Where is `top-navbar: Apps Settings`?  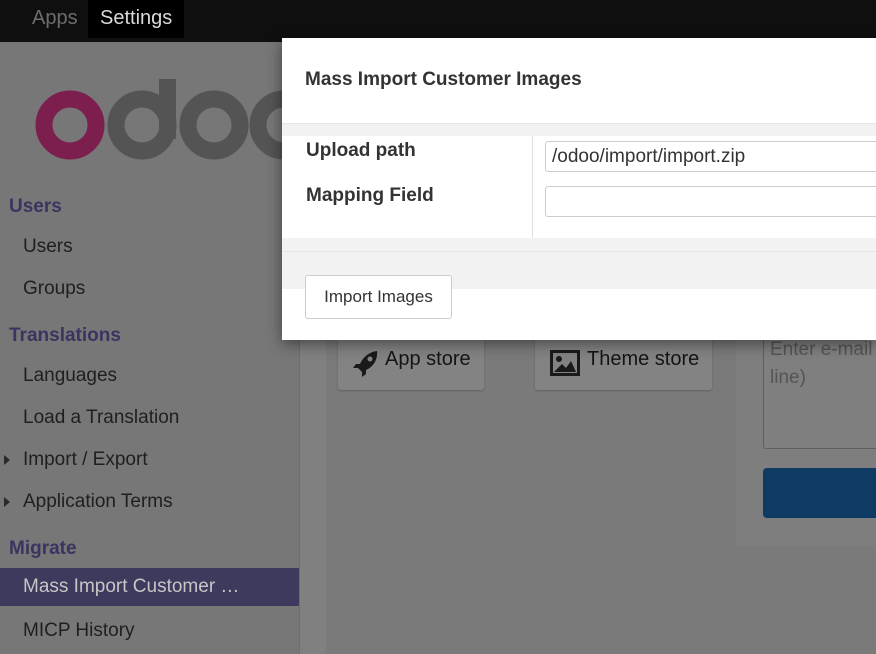 top-navbar: Apps Settings is located at coordinates (438, 21).